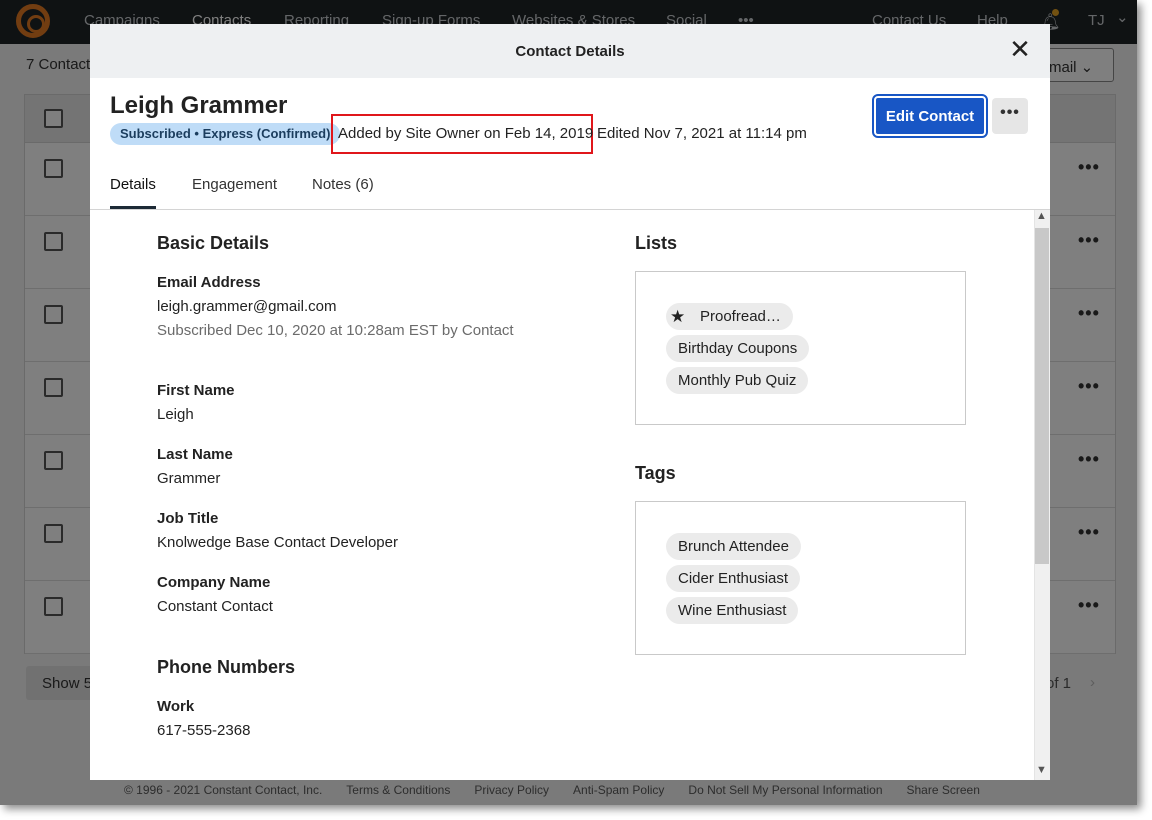 The width and height of the screenshot is (1152, 820). Describe the element at coordinates (466, 133) in the screenshot. I see `added-by-text: Added by Site Owner on Feb 14, 2019` at that location.